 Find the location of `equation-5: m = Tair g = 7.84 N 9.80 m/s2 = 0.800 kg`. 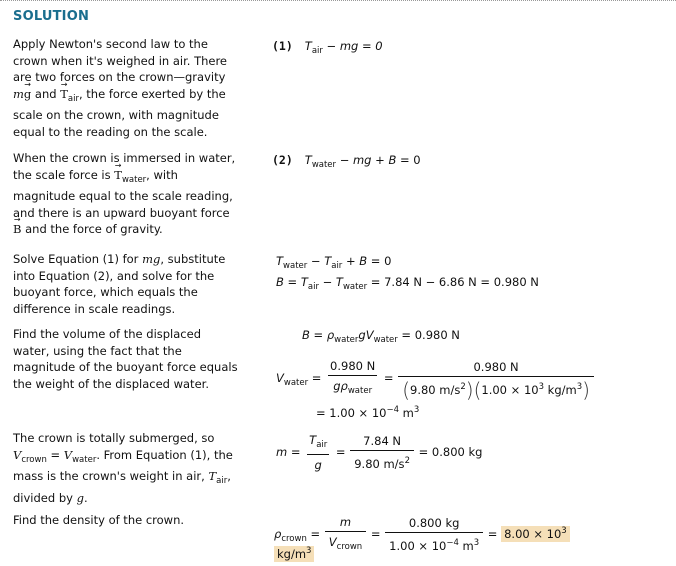

equation-5: m = Tair g = 7.84 N 9.80 m/s2 = 0.800 kg is located at coordinates (379, 452).